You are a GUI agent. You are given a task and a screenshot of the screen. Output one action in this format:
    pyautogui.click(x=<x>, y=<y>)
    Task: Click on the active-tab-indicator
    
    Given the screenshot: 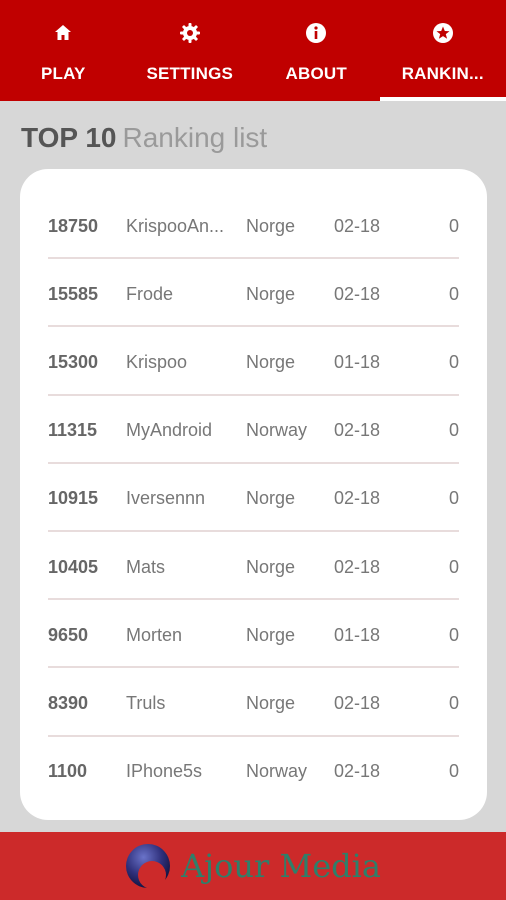 What is the action you would take?
    pyautogui.click(x=442, y=99)
    